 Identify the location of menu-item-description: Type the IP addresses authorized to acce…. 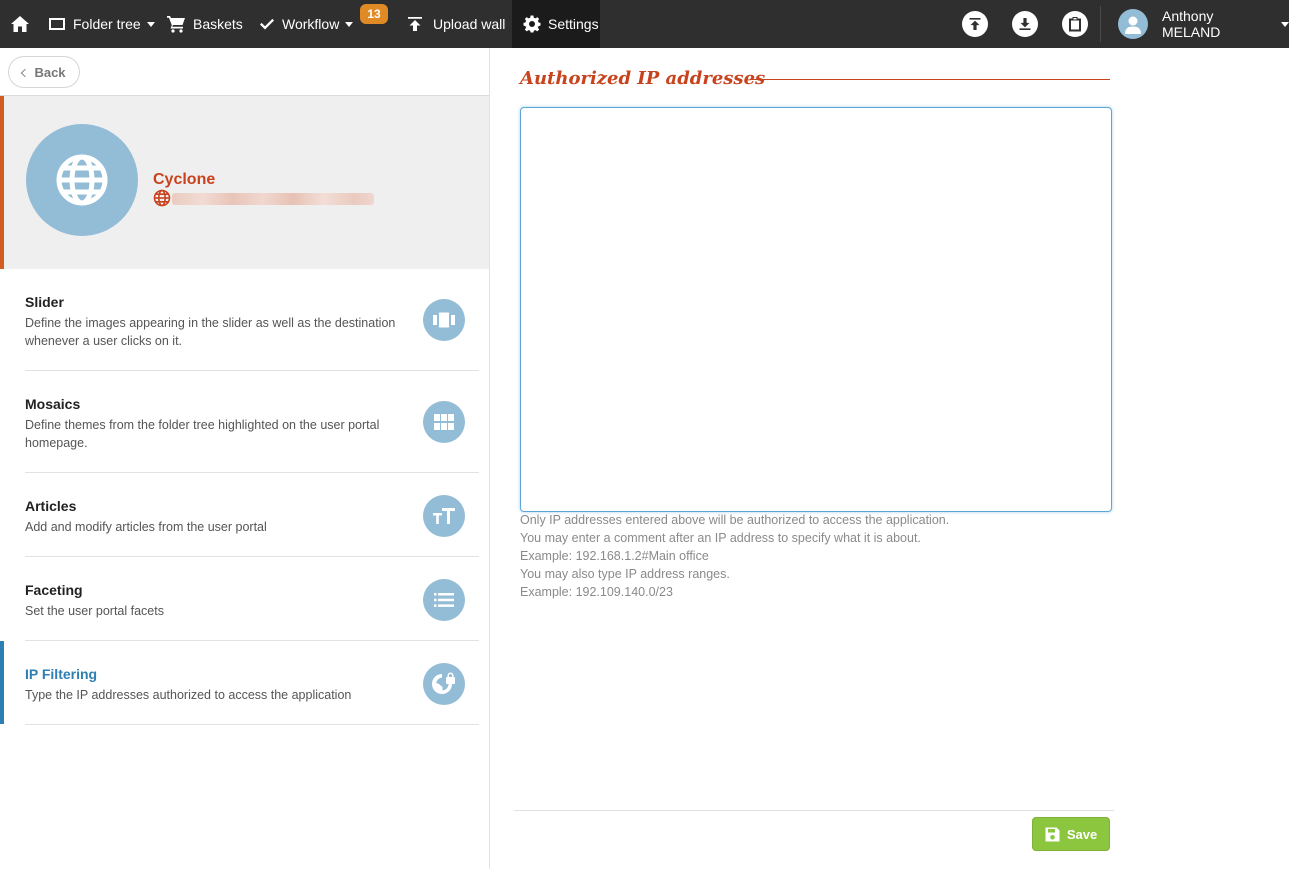
(188, 695).